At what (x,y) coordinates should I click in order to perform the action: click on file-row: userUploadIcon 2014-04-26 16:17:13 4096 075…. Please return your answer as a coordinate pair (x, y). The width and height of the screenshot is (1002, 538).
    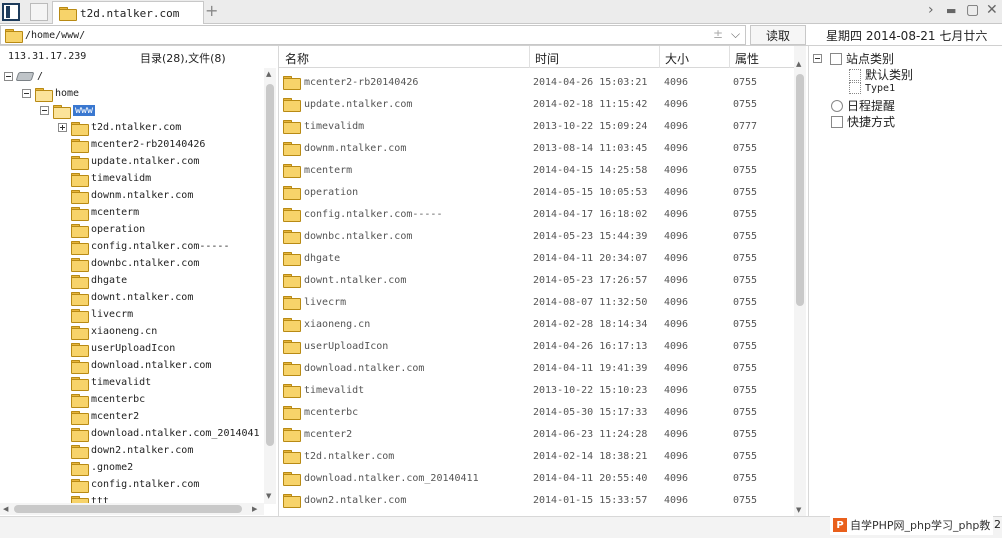
    Looking at the image, I should click on (536, 346).